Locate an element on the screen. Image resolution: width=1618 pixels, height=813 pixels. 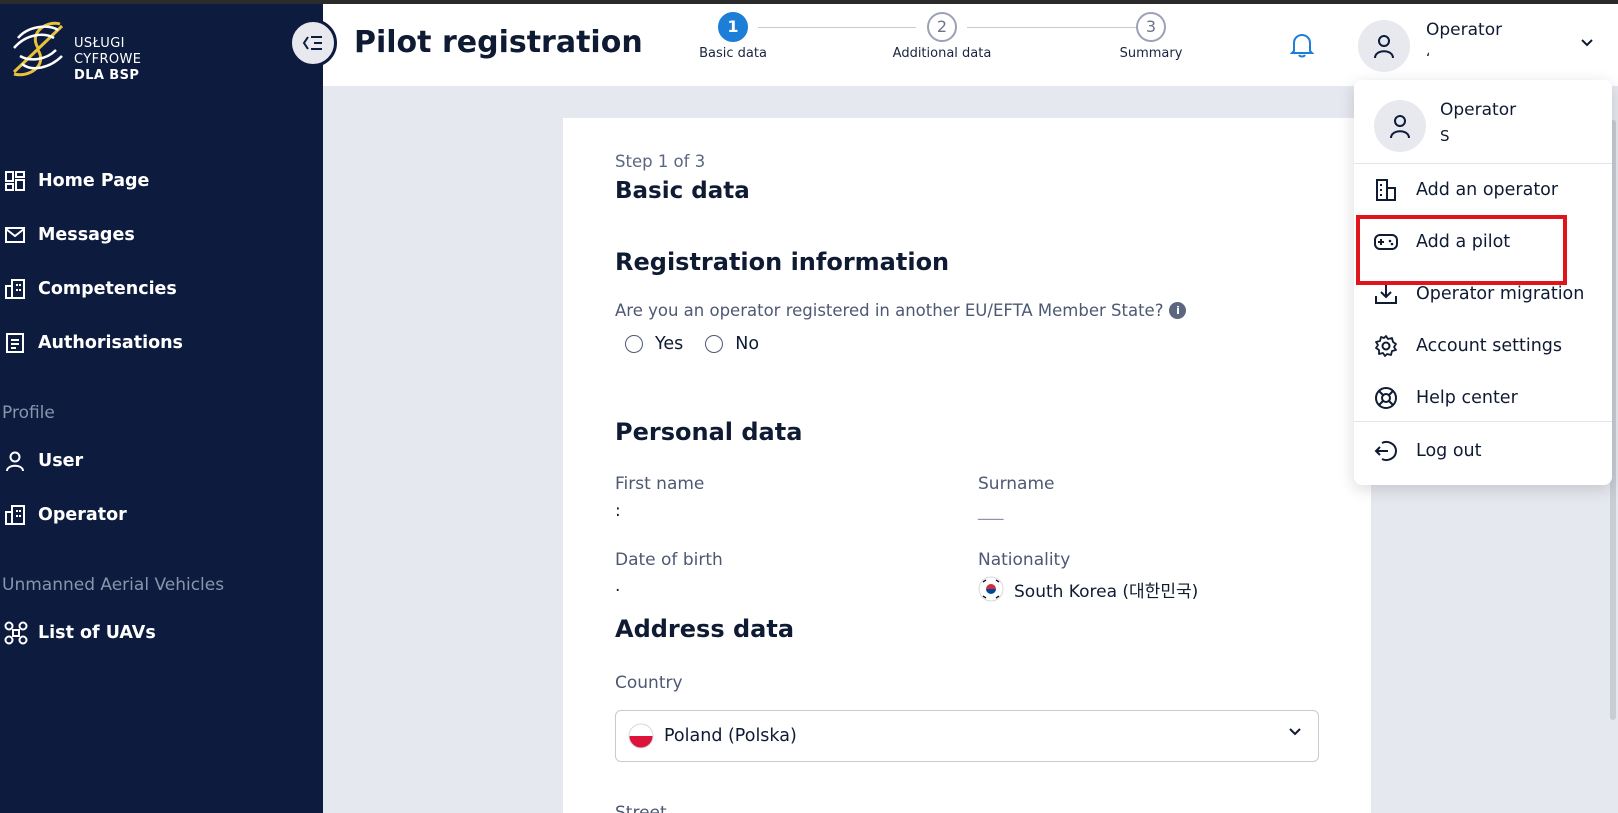
lifebuoy-icon is located at coordinates (1388, 398).